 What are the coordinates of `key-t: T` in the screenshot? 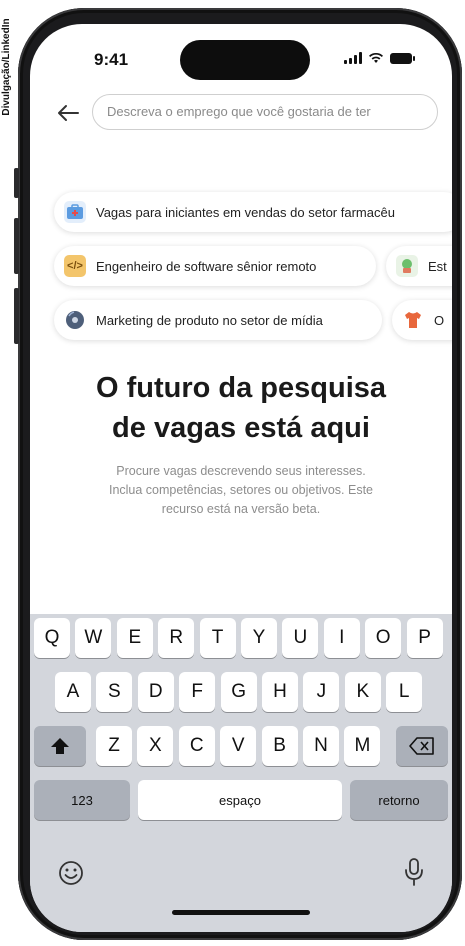 It's located at (217, 638).